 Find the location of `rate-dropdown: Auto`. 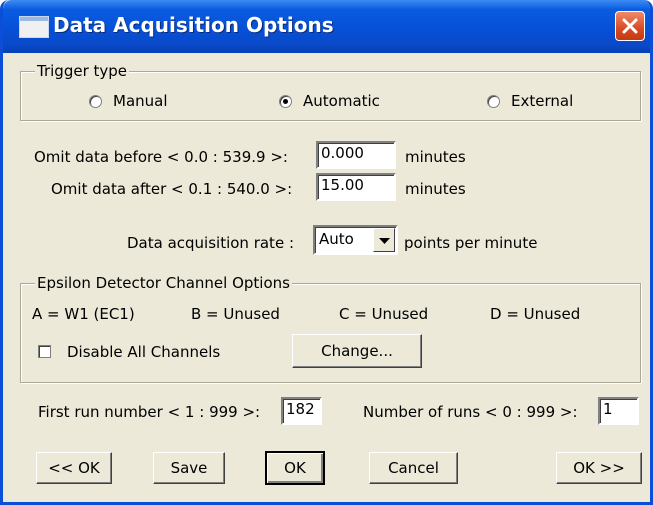

rate-dropdown: Auto is located at coordinates (355, 240).